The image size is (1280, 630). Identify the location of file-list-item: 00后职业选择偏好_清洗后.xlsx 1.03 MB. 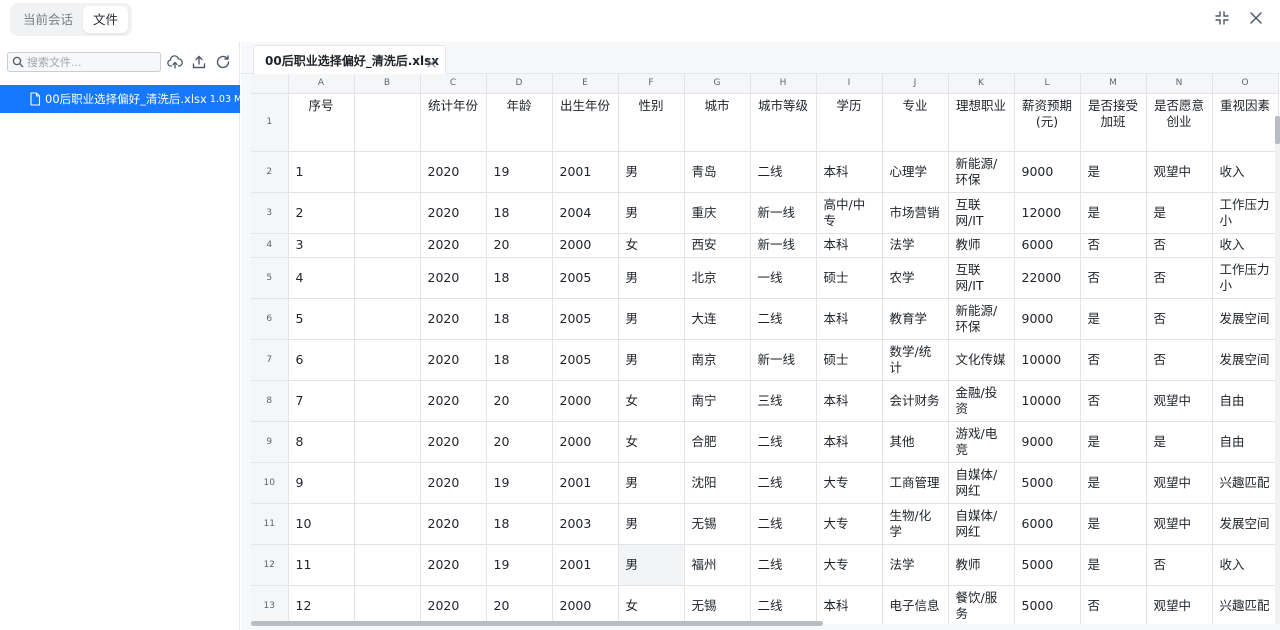
(124, 99).